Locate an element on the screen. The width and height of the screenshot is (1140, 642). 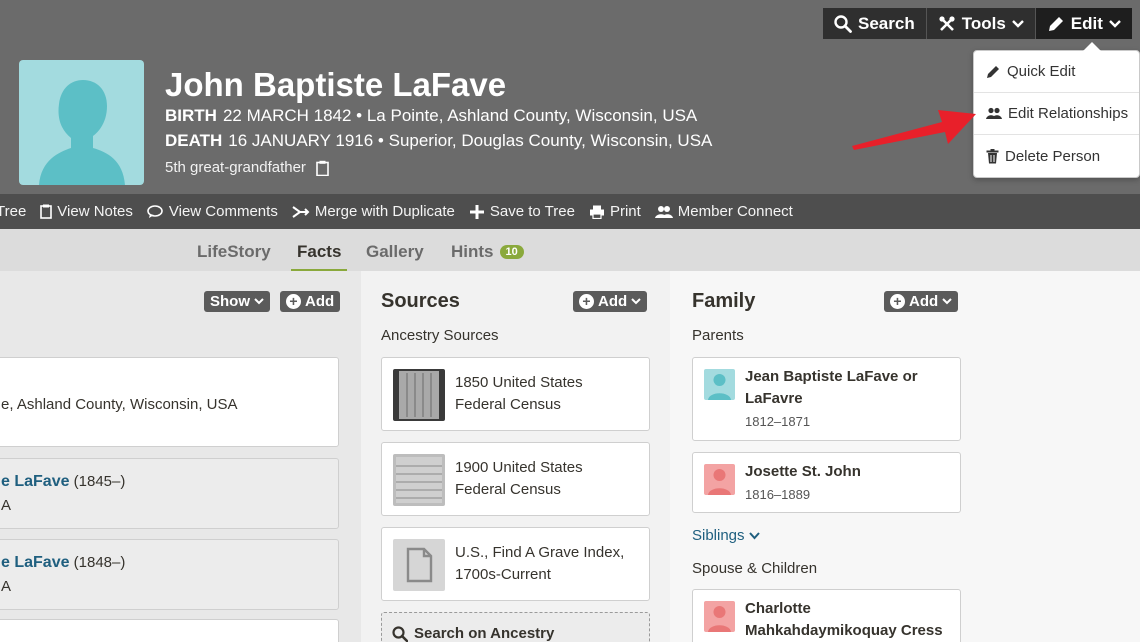
tools-label: Tools is located at coordinates (983, 23).